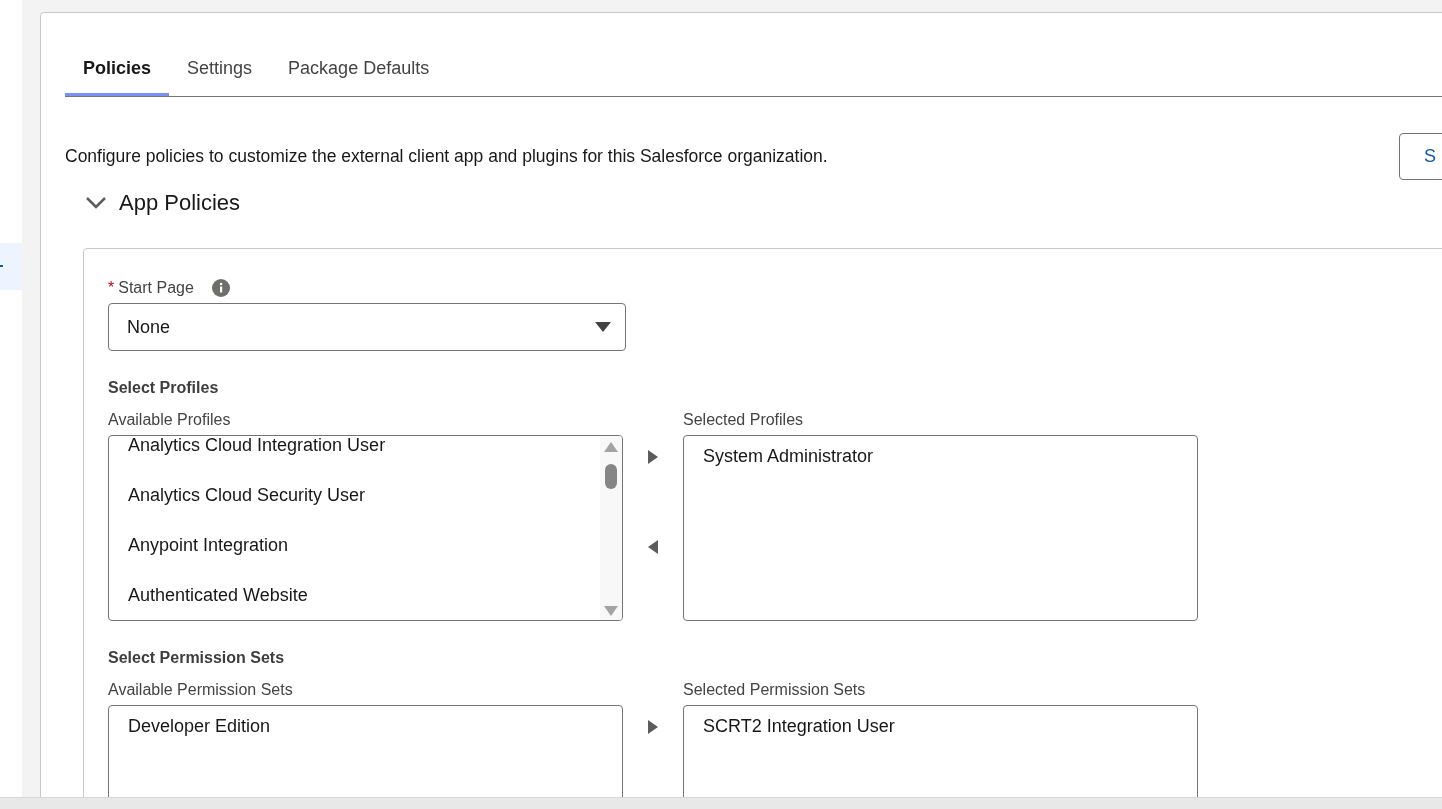 The width and height of the screenshot is (1442, 809). I want to click on sidebar-marker-icon, so click(1, 266).